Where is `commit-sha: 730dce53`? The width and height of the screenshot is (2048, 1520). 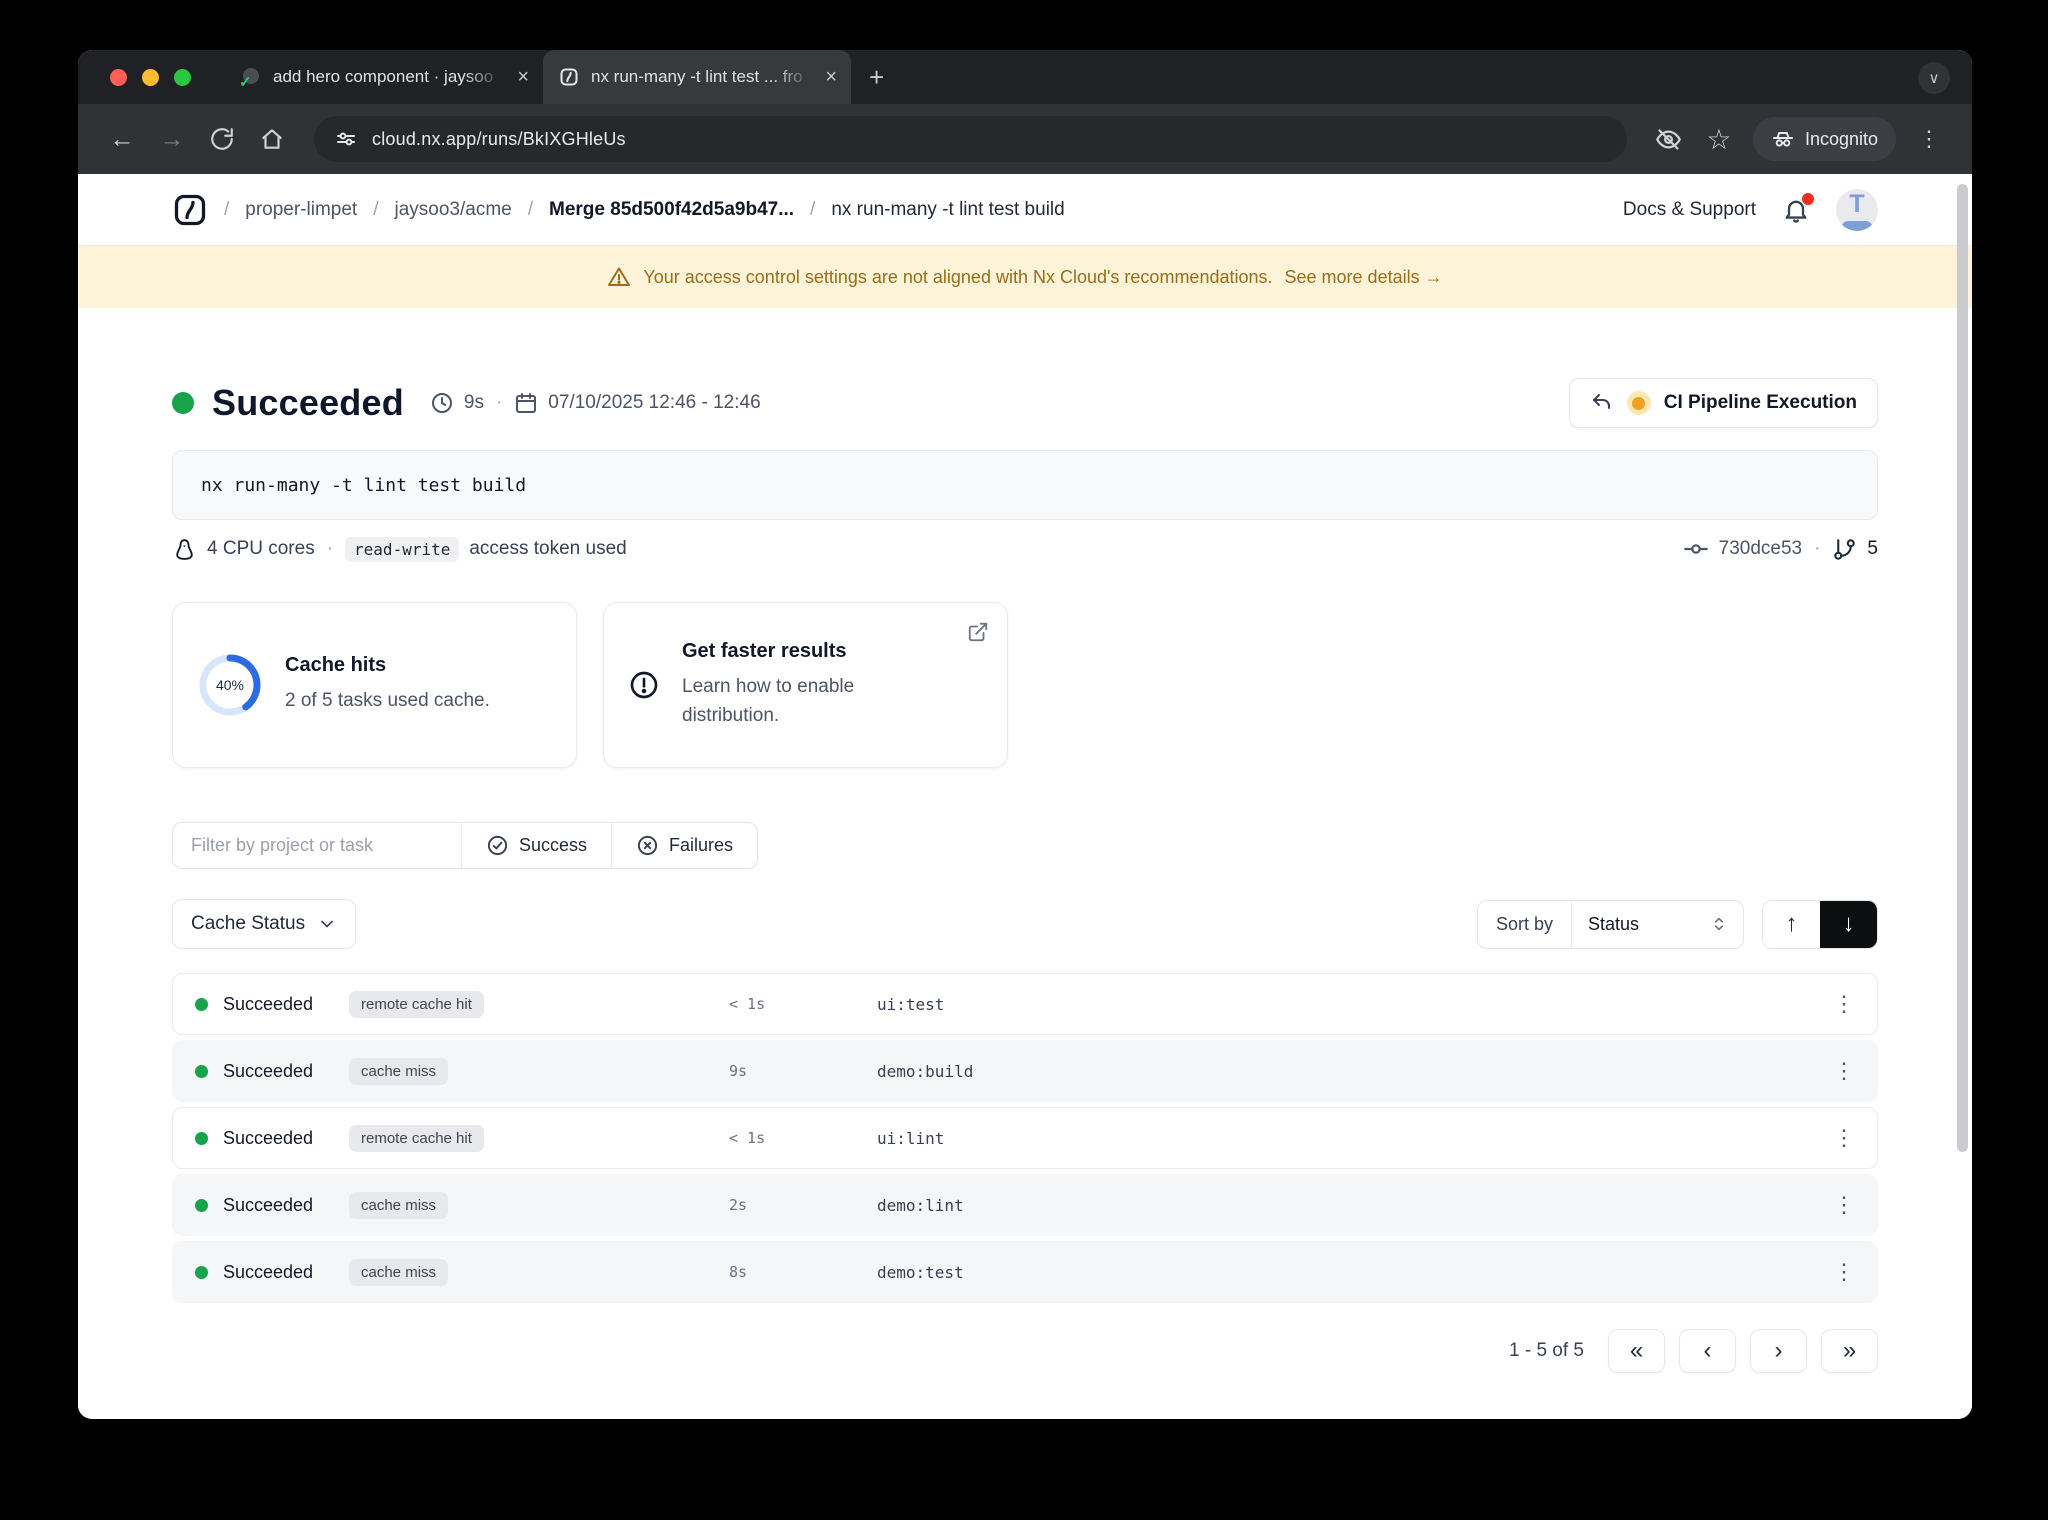
commit-sha: 730dce53 is located at coordinates (1760, 549).